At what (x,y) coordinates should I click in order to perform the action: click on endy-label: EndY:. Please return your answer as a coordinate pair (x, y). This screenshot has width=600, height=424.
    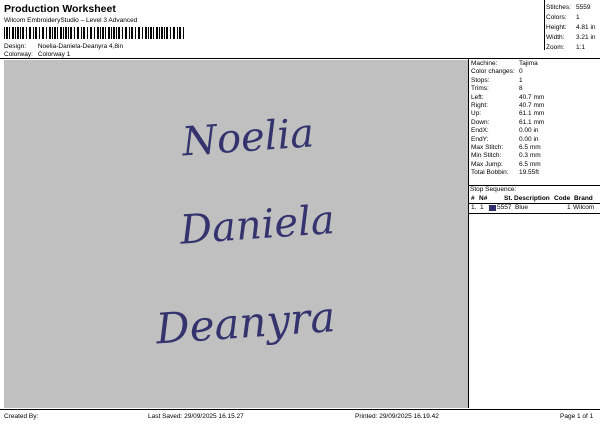
    Looking at the image, I should click on (480, 139).